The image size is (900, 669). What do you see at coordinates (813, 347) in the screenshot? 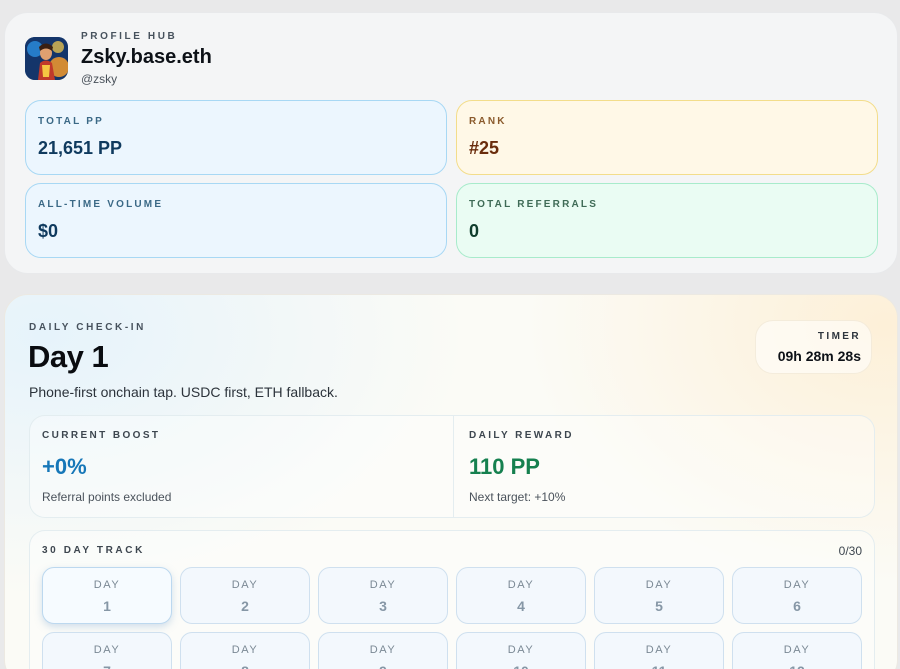
I see `timer-pill: TIMER 09h 28m 28s` at bounding box center [813, 347].